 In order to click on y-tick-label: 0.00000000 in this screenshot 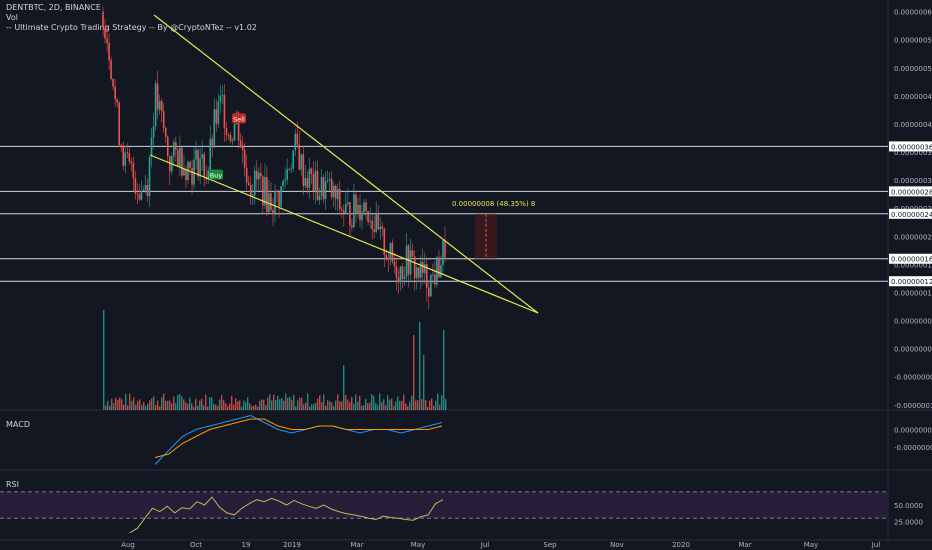, I will do `click(913, 350)`.